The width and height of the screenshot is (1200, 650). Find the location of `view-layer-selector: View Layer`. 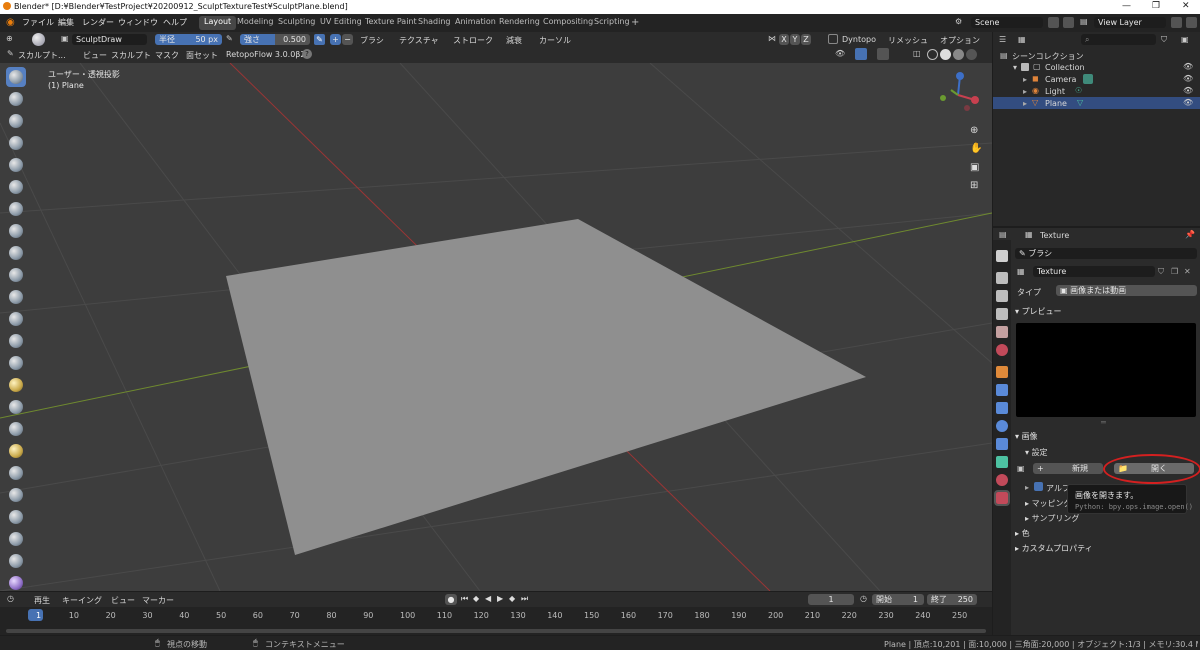

view-layer-selector: View Layer is located at coordinates (1130, 22).